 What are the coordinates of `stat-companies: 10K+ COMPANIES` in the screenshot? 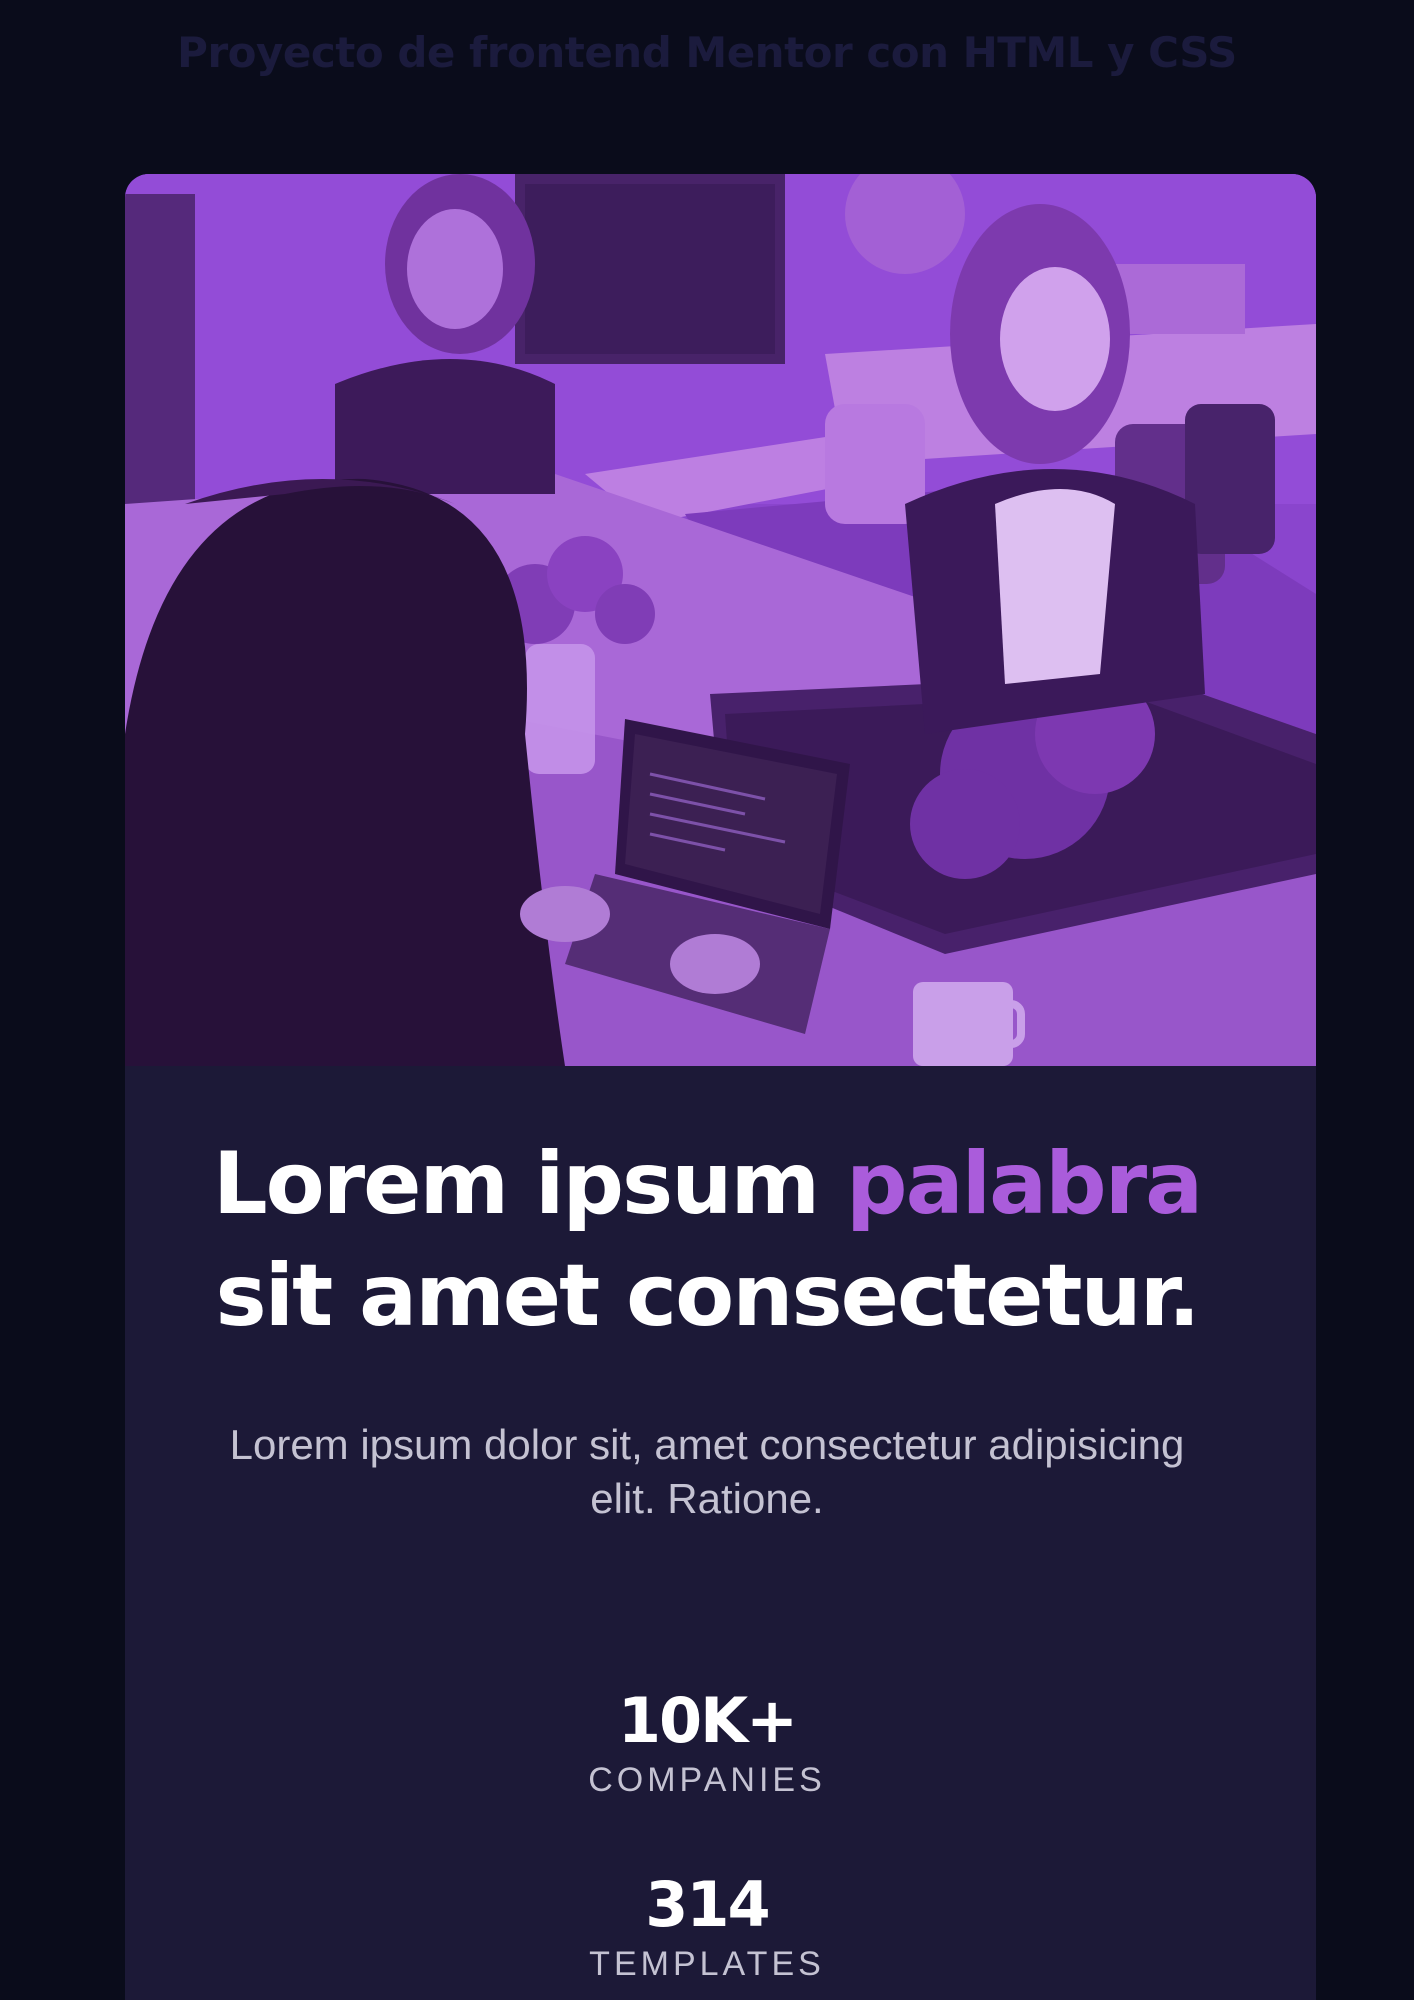 It's located at (707, 1741).